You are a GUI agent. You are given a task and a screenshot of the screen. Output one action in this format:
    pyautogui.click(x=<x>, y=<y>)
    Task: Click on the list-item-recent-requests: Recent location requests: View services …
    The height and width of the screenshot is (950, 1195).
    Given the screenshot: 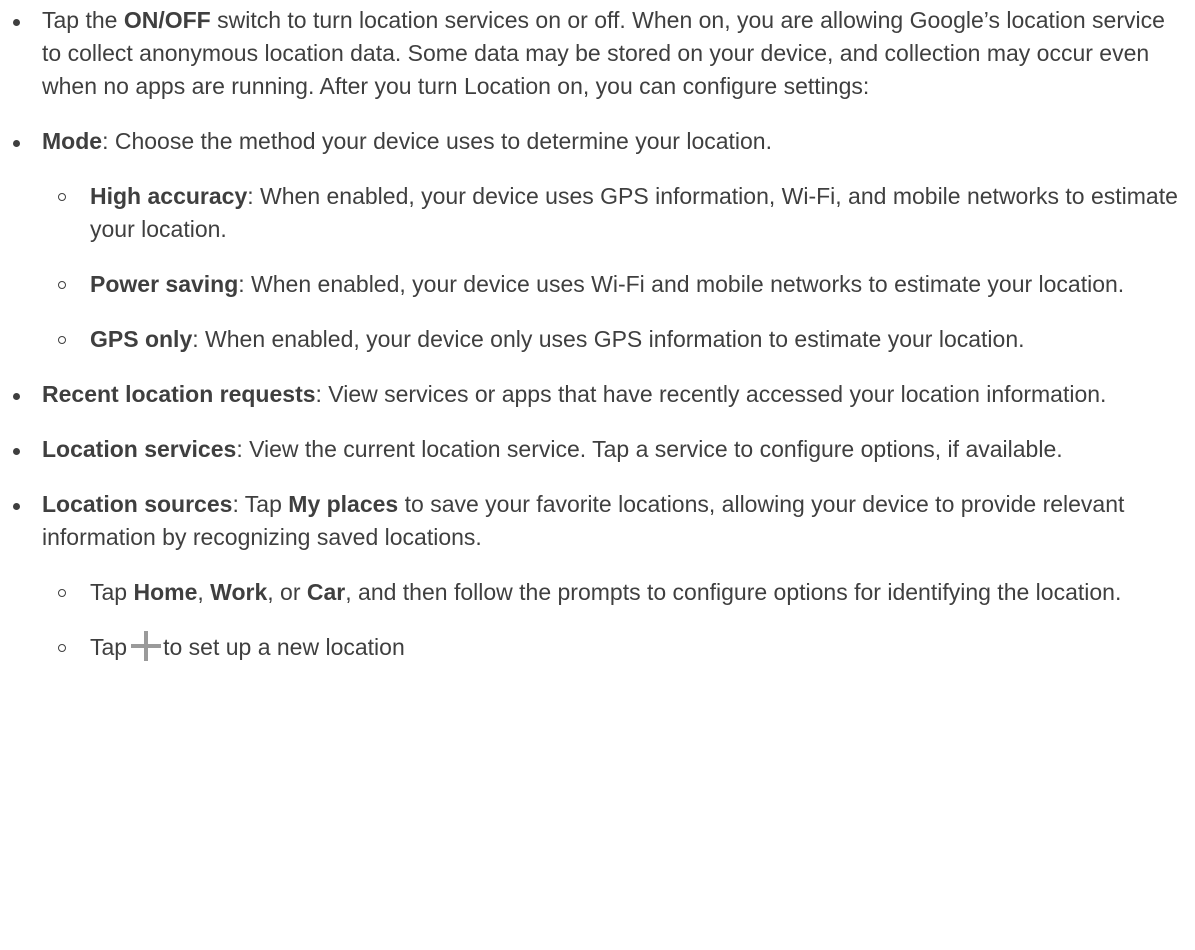 What is the action you would take?
    pyautogui.click(x=592, y=394)
    